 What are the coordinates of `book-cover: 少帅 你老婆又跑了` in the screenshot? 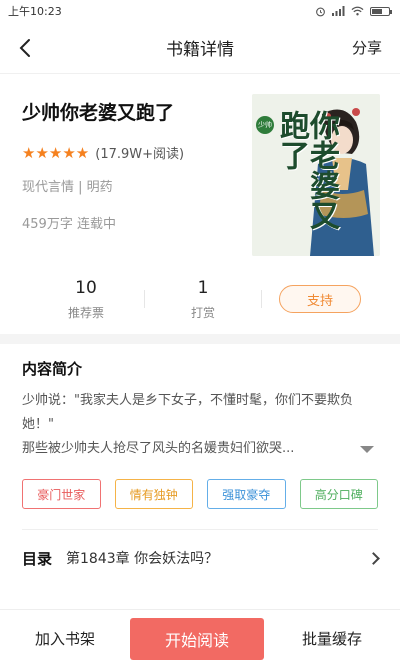 It's located at (316, 175).